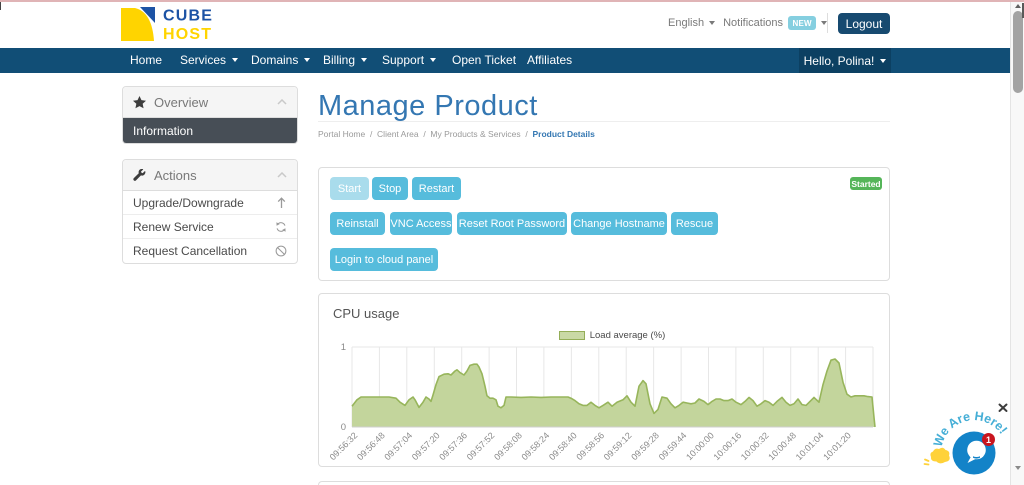 This screenshot has height=485, width=1024. Describe the element at coordinates (508, 446) in the screenshot. I see `svg-text: 09:58:08` at that location.